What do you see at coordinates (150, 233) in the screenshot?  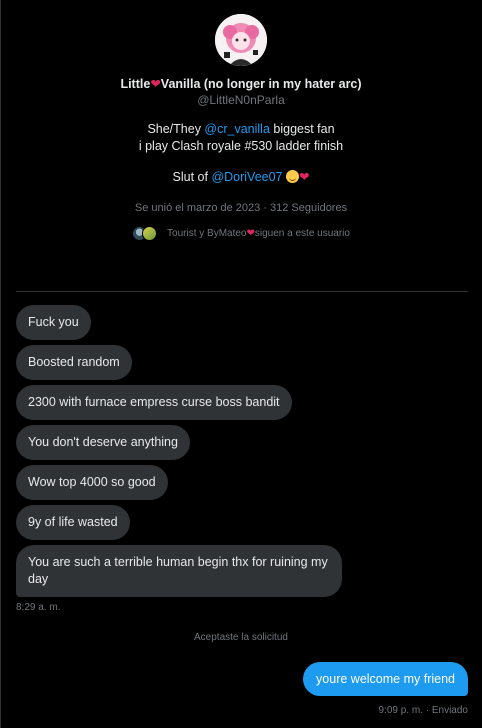 I see `follower-avatar` at bounding box center [150, 233].